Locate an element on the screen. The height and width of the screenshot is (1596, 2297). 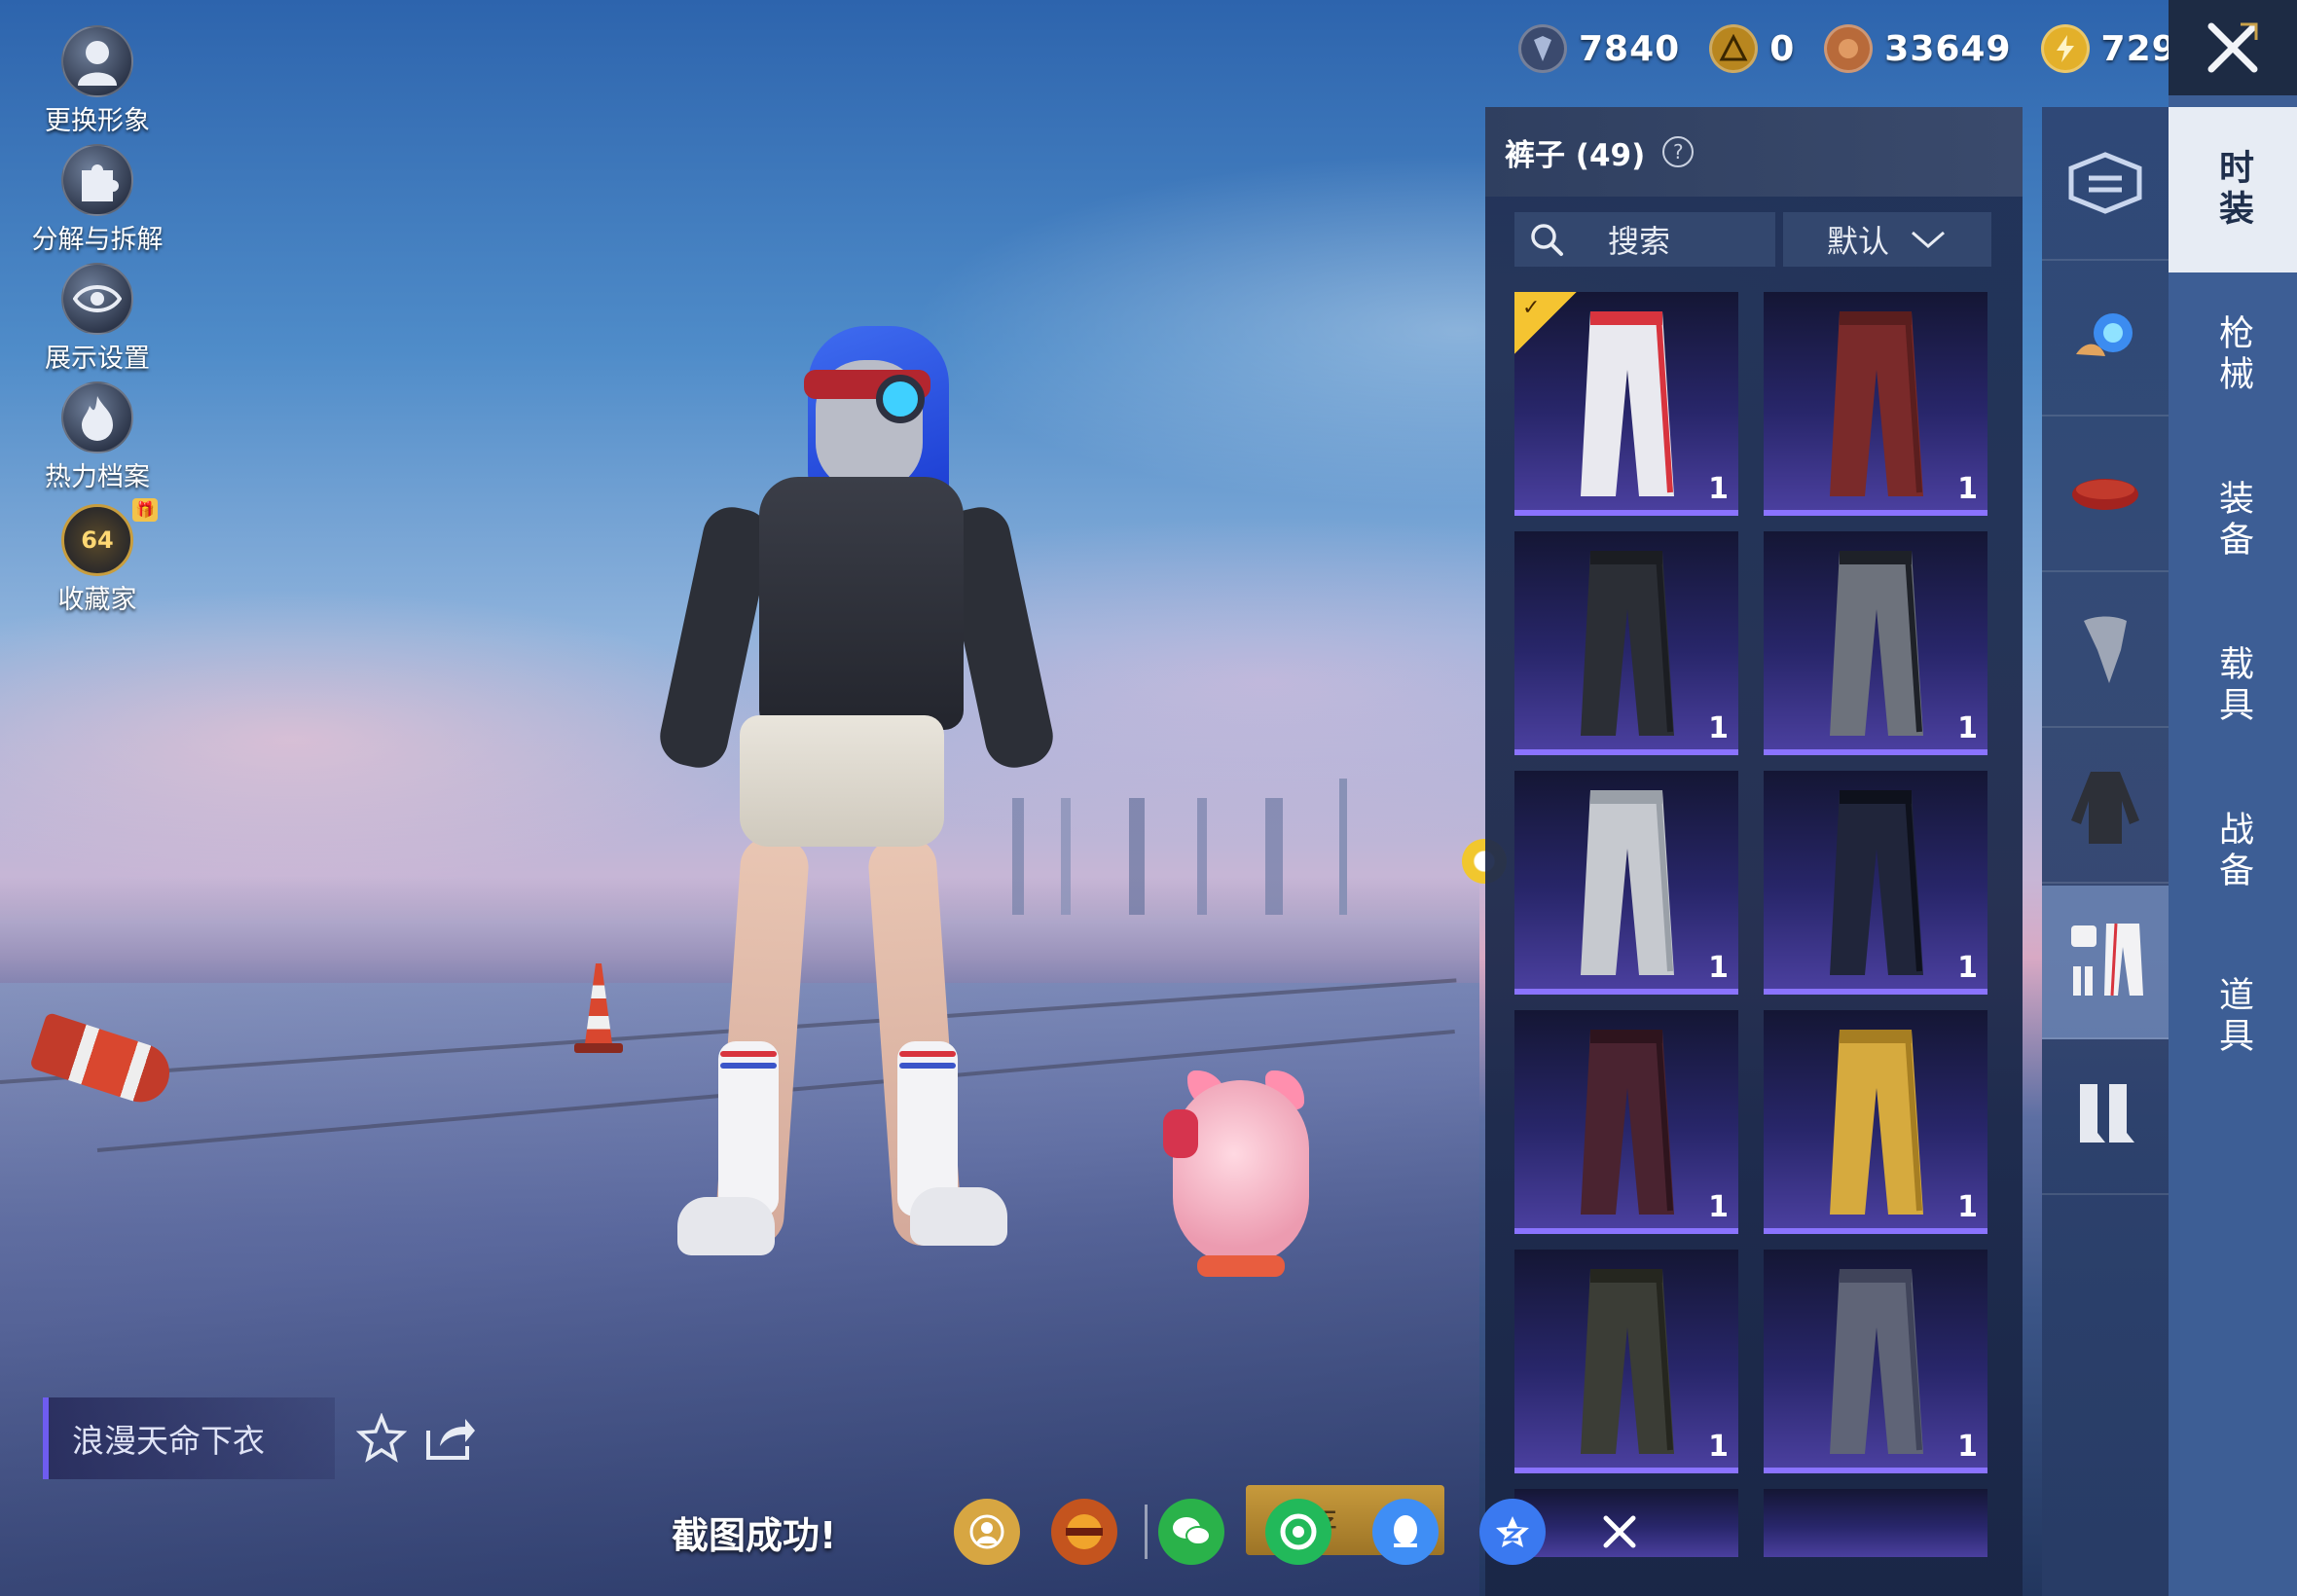
socks-icon is located at coordinates (2107, 1113).